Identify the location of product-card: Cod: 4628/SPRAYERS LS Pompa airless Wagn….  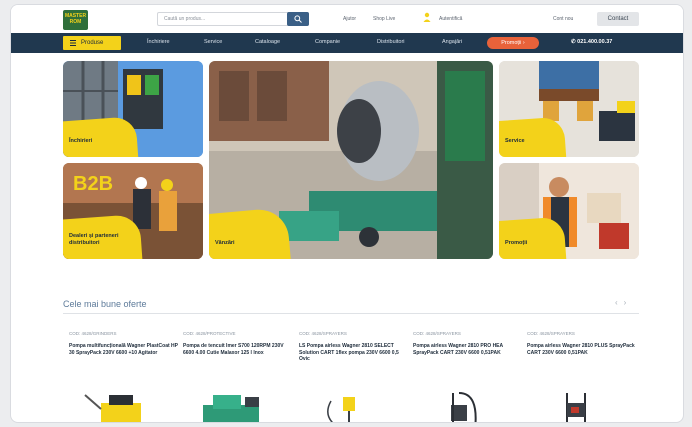
(354, 377).